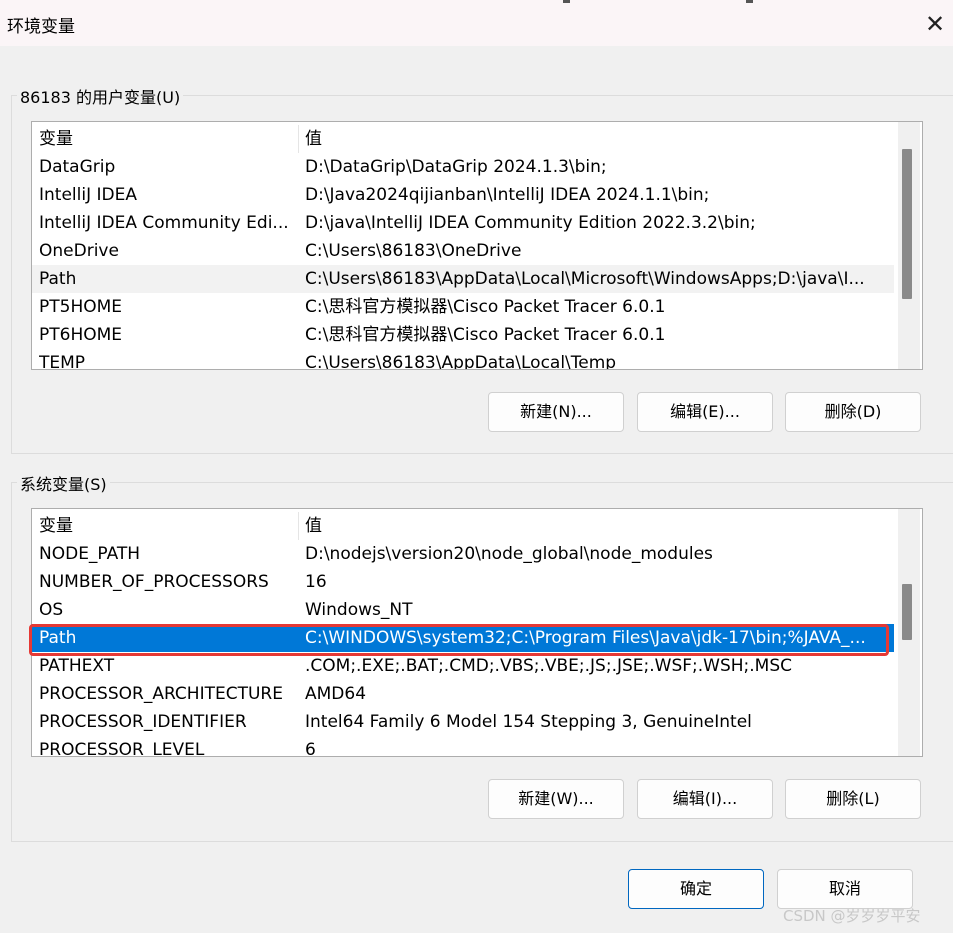 The image size is (953, 933). What do you see at coordinates (336, 694) in the screenshot?
I see `variable-value: AMD64` at bounding box center [336, 694].